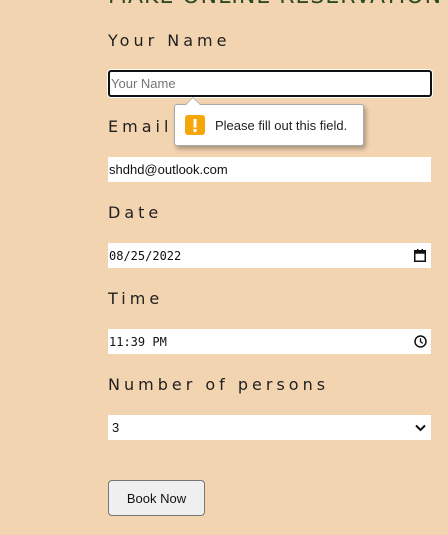  I want to click on persons-label: Number of persons, so click(219, 384).